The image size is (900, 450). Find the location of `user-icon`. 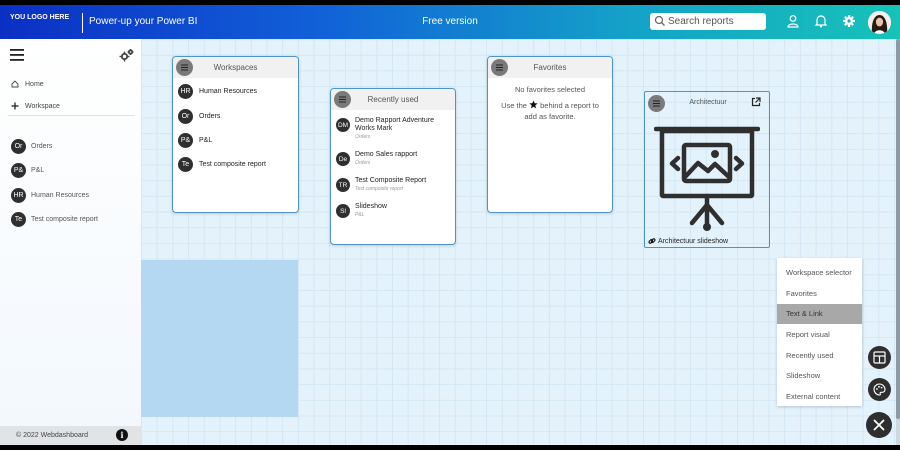

user-icon is located at coordinates (793, 21).